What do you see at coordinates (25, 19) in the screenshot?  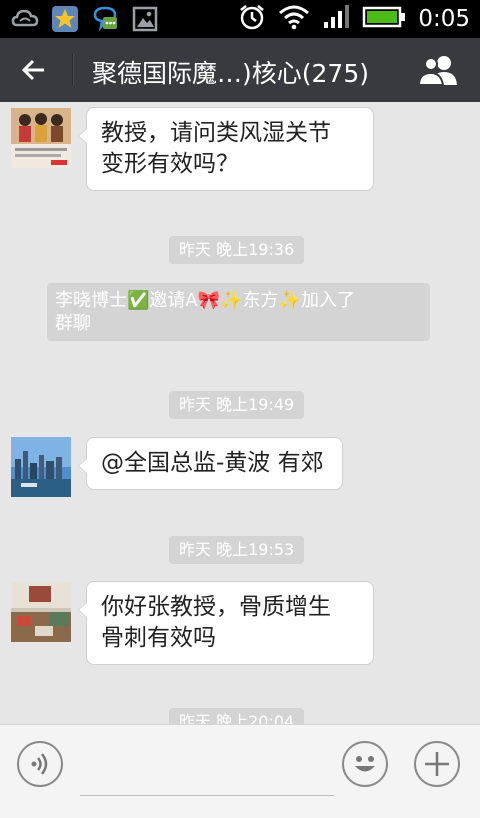 I see `cloud-icon` at bounding box center [25, 19].